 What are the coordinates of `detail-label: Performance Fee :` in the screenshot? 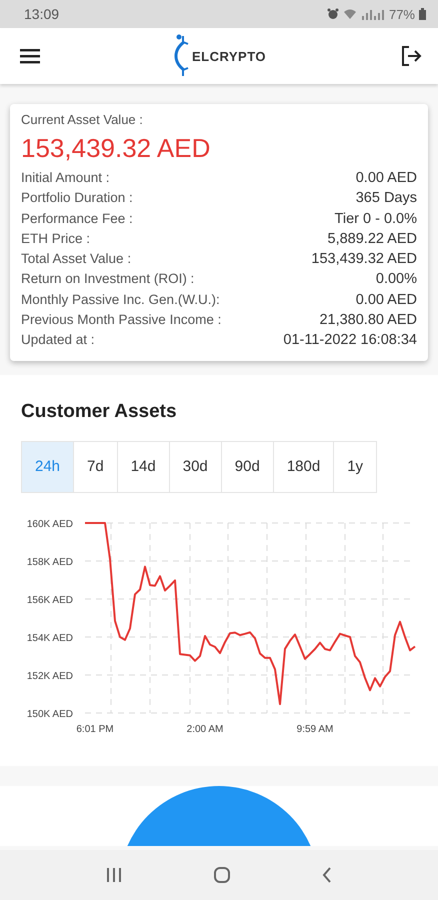 It's located at (77, 219).